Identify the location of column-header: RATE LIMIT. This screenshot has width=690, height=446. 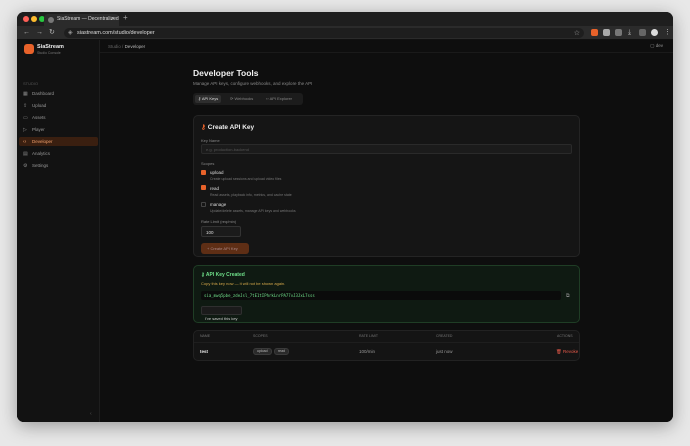
(368, 336).